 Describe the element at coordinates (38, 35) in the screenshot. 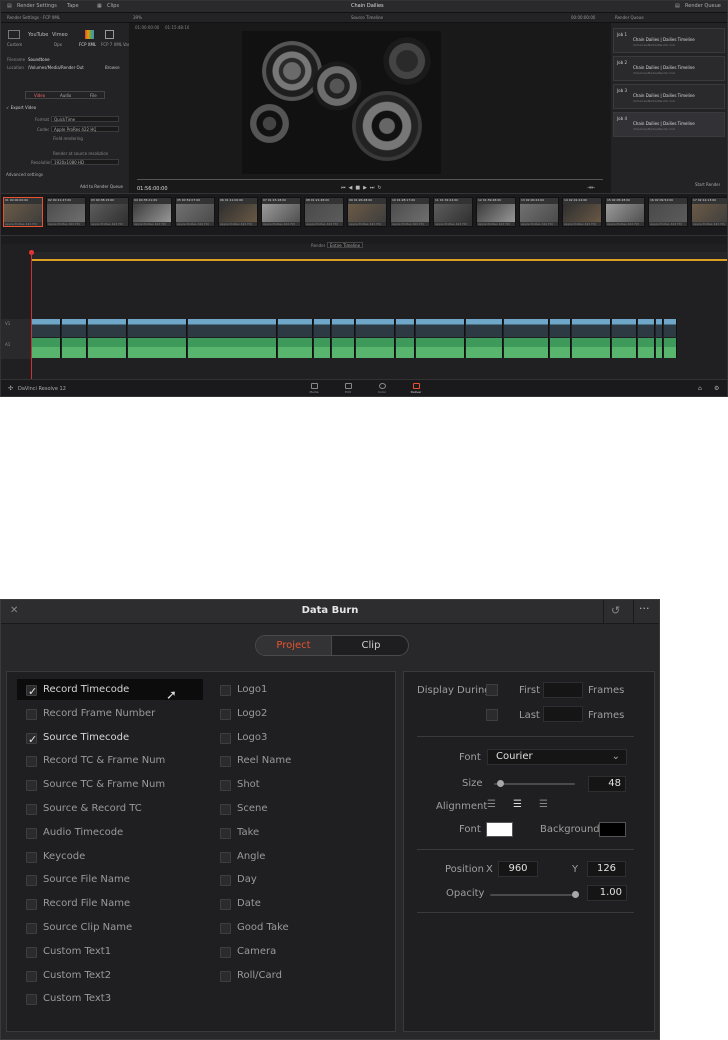

I see `preset-youtube-logo: YouTube` at that location.